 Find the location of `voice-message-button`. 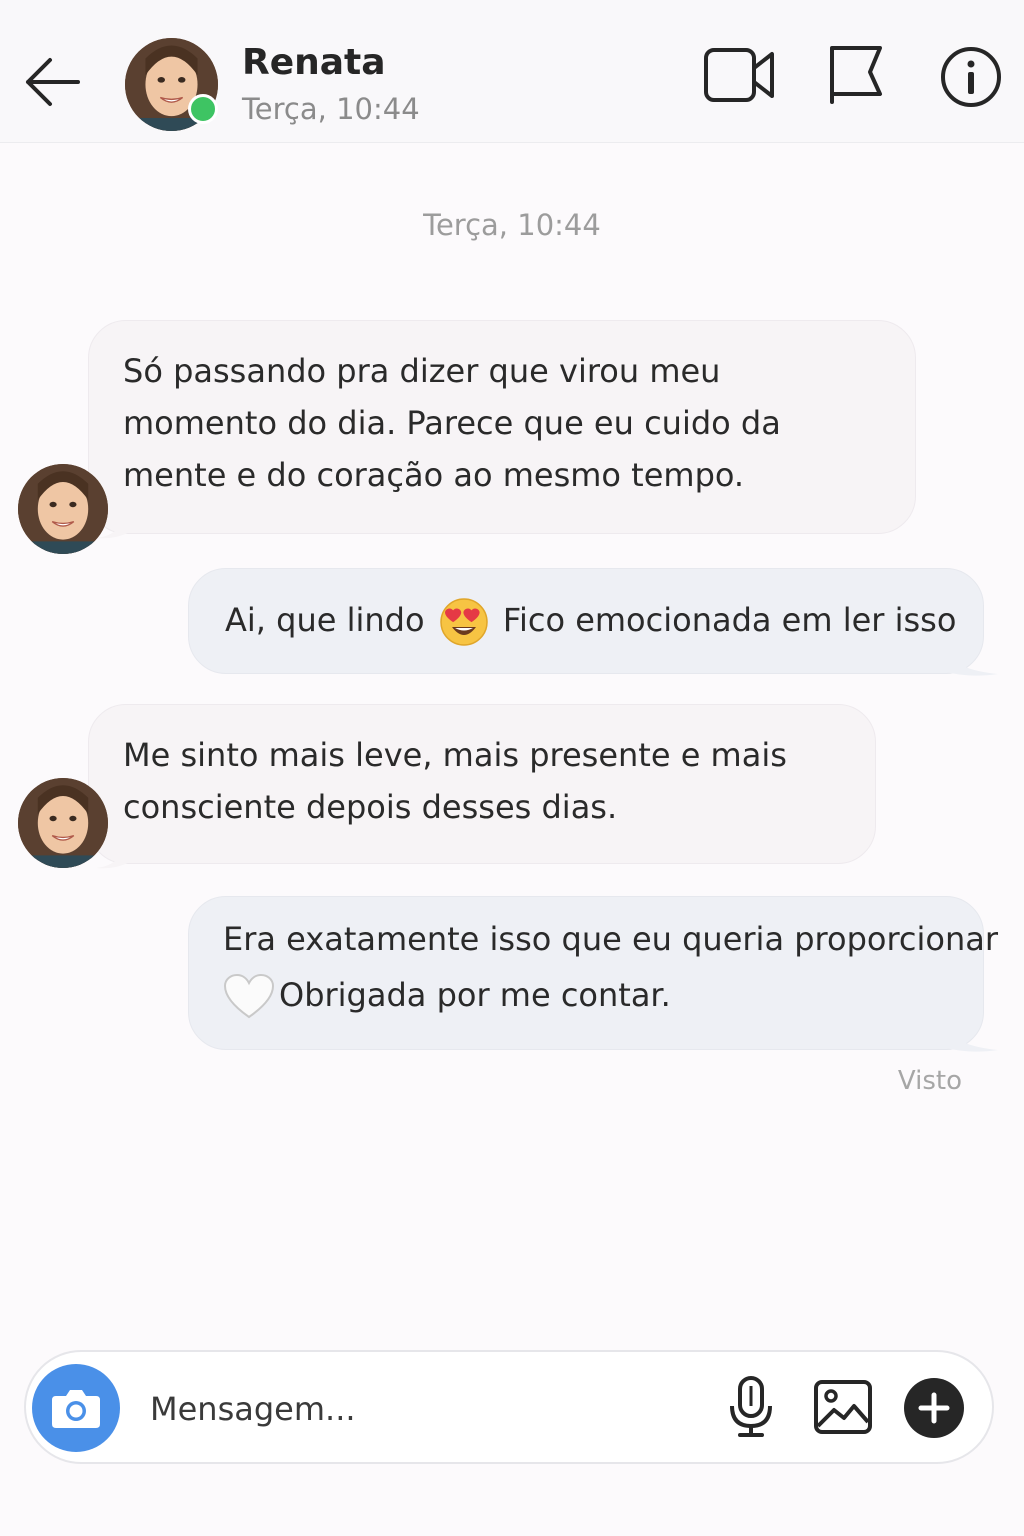

voice-message-button is located at coordinates (751, 1409).